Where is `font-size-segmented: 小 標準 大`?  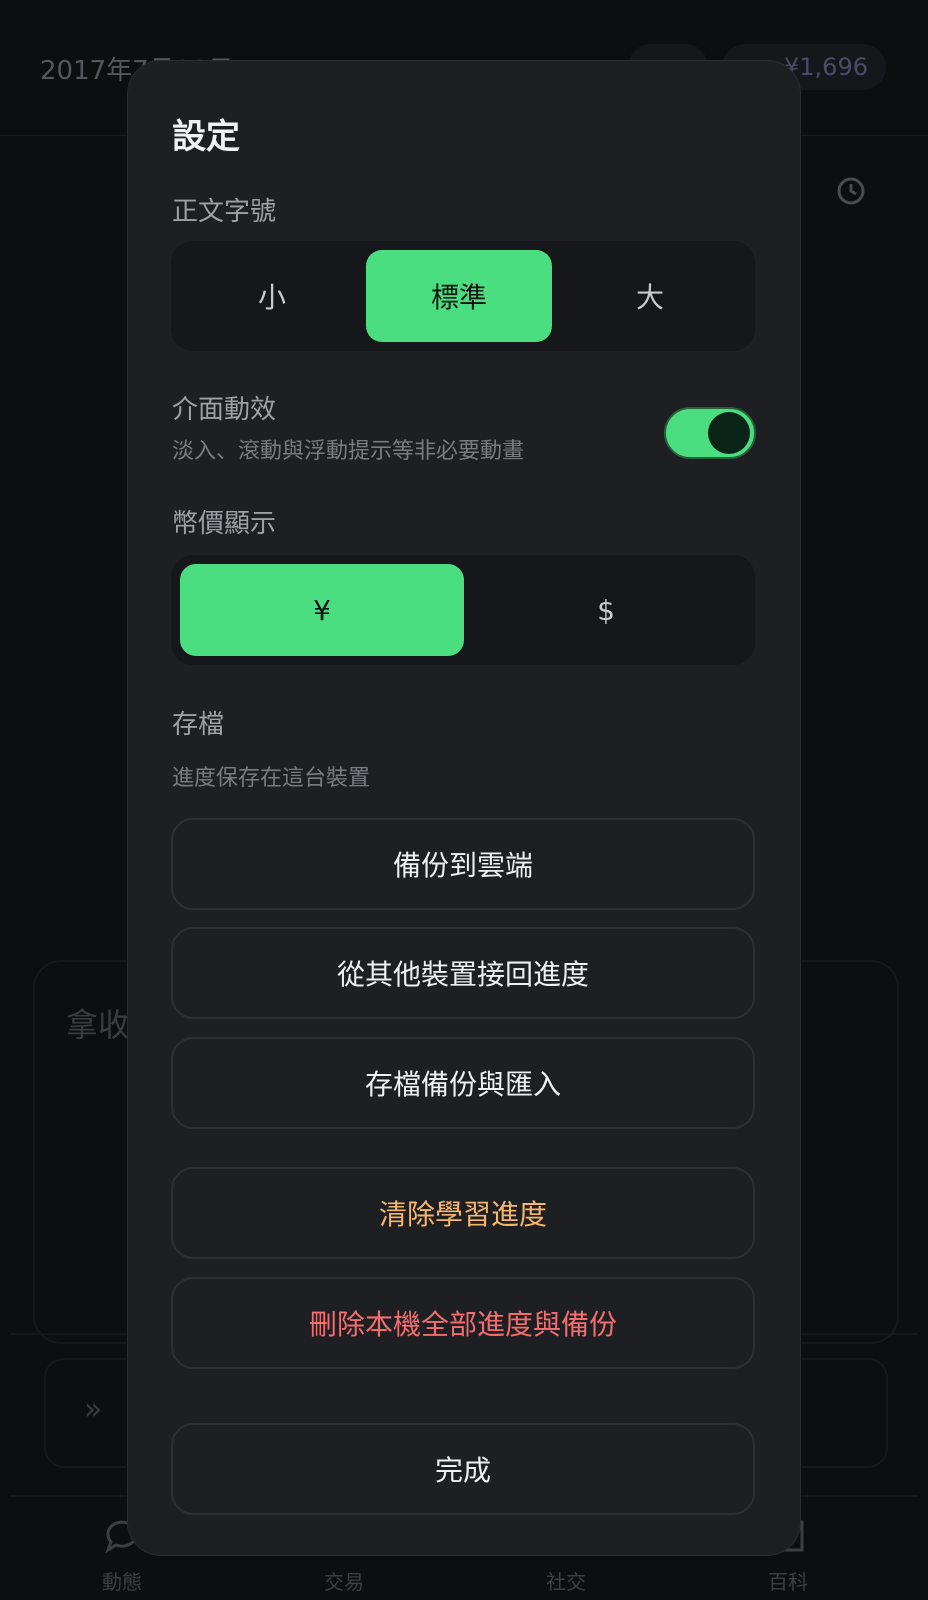
font-size-segmented: 小 標準 大 is located at coordinates (463, 296).